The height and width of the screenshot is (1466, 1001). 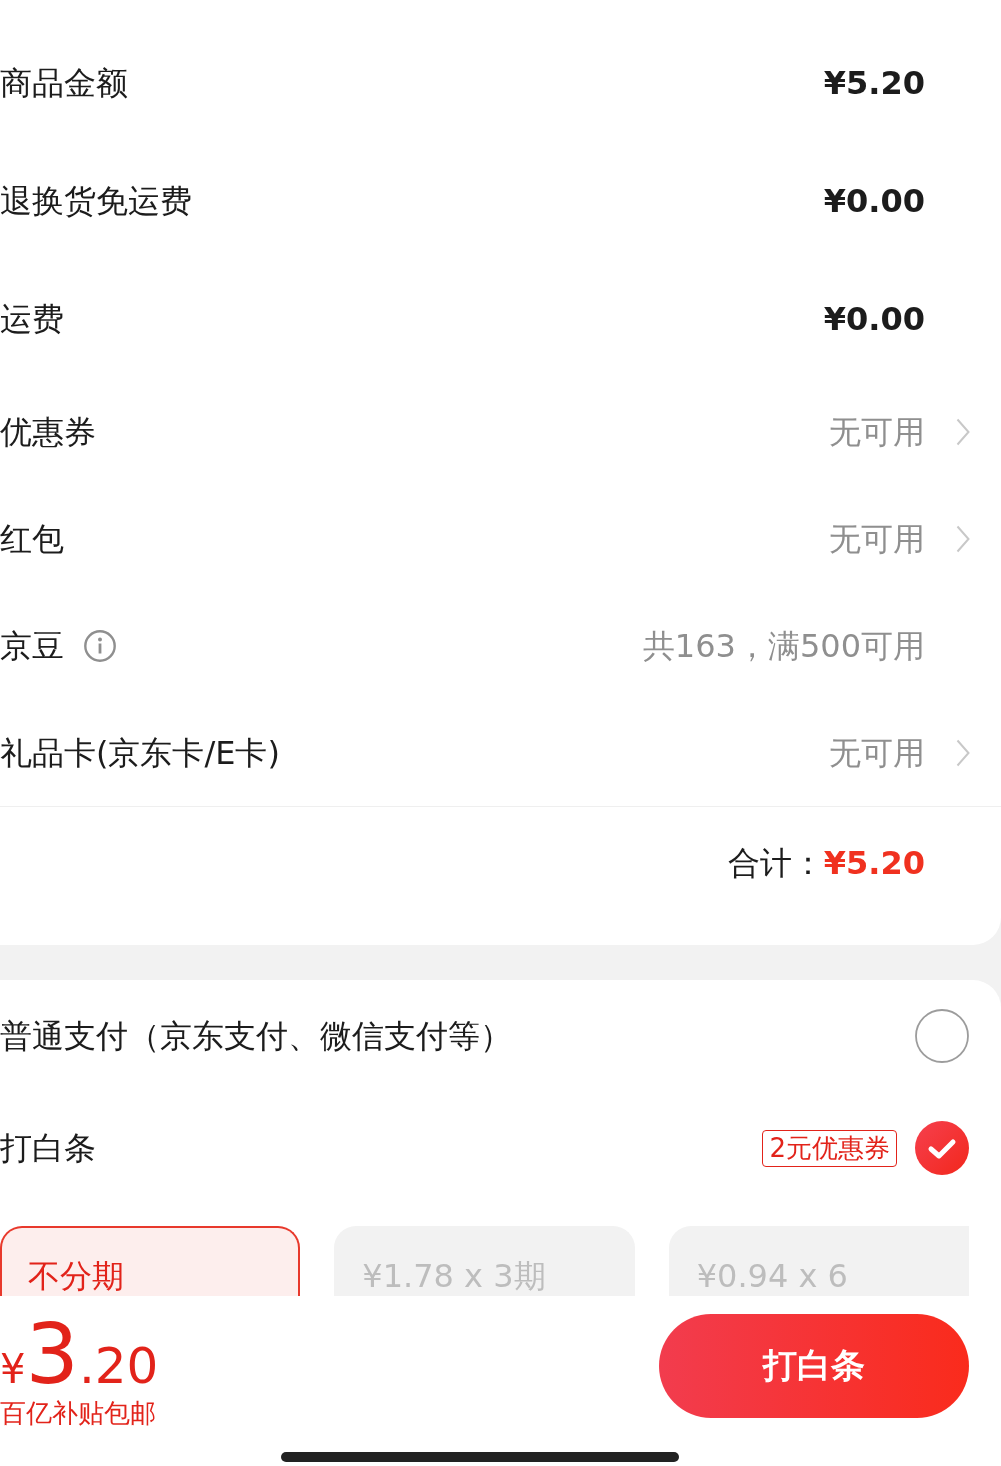 What do you see at coordinates (100, 645) in the screenshot?
I see `info-icon` at bounding box center [100, 645].